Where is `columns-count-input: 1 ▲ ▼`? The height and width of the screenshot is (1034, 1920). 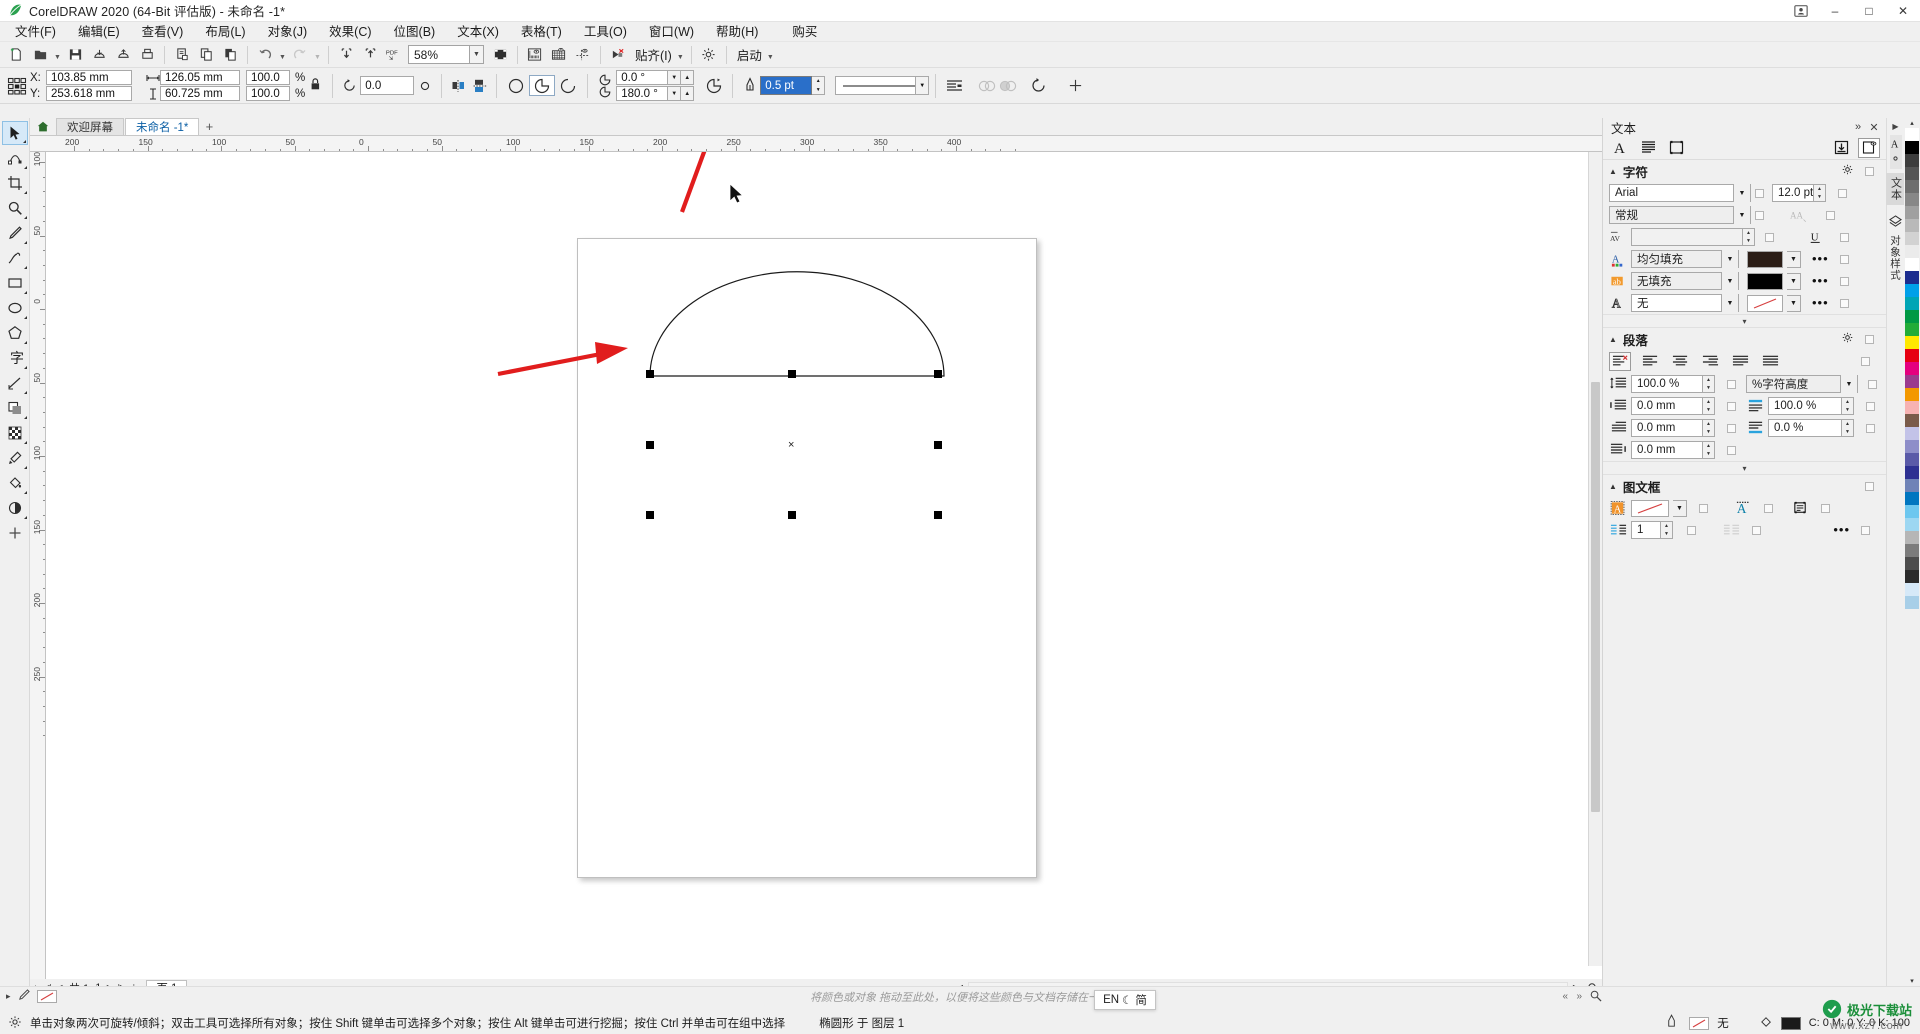 columns-count-input: 1 ▲ ▼ is located at coordinates (1652, 530).